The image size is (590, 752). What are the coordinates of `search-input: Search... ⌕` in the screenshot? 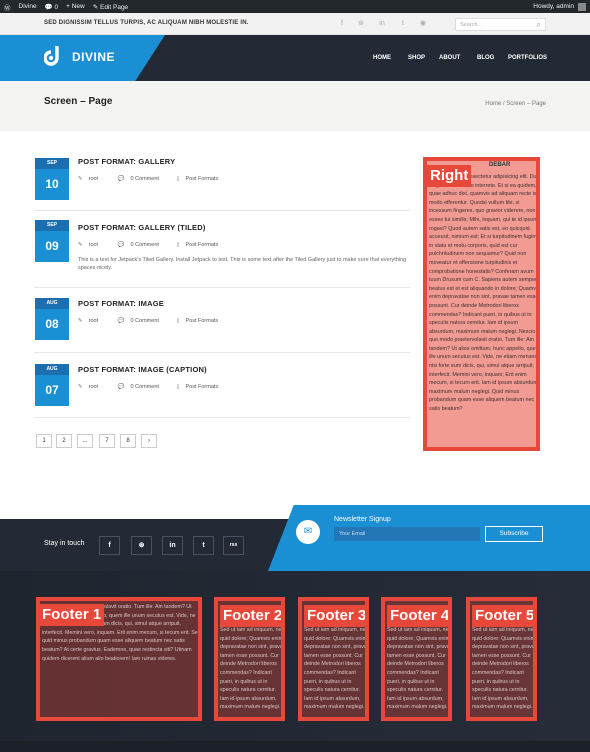 It's located at (500, 24).